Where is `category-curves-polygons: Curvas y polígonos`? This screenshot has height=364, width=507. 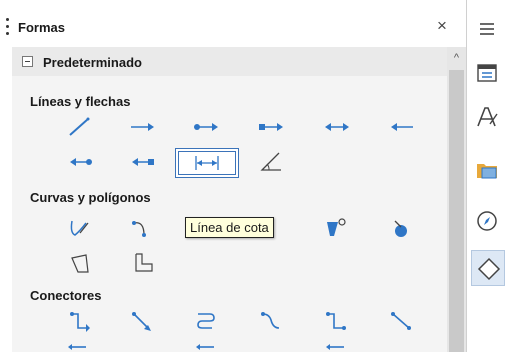
category-curves-polygons: Curvas y polígonos is located at coordinates (90, 197).